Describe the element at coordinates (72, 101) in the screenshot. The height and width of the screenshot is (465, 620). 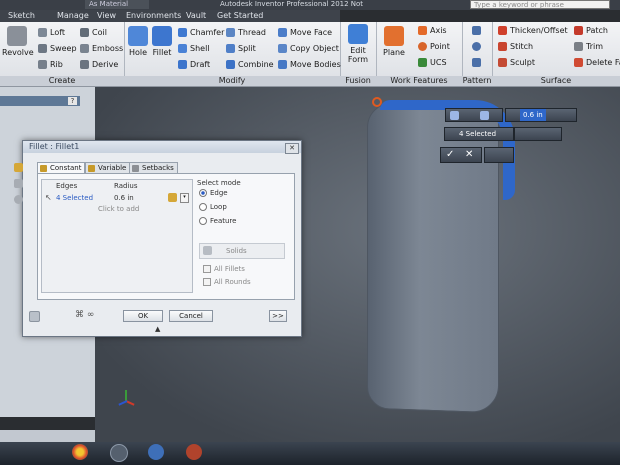
I see `help-icon: ?` at that location.